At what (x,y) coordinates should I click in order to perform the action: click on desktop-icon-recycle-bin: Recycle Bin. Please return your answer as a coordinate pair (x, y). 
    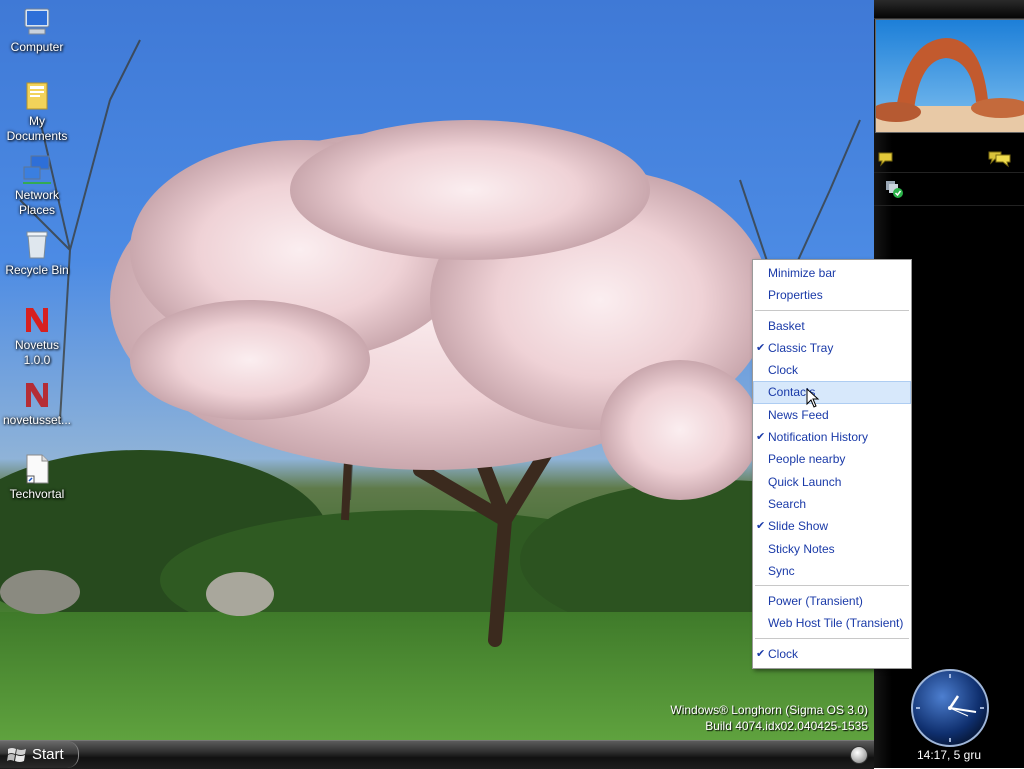
    Looking at the image, I should click on (37, 253).